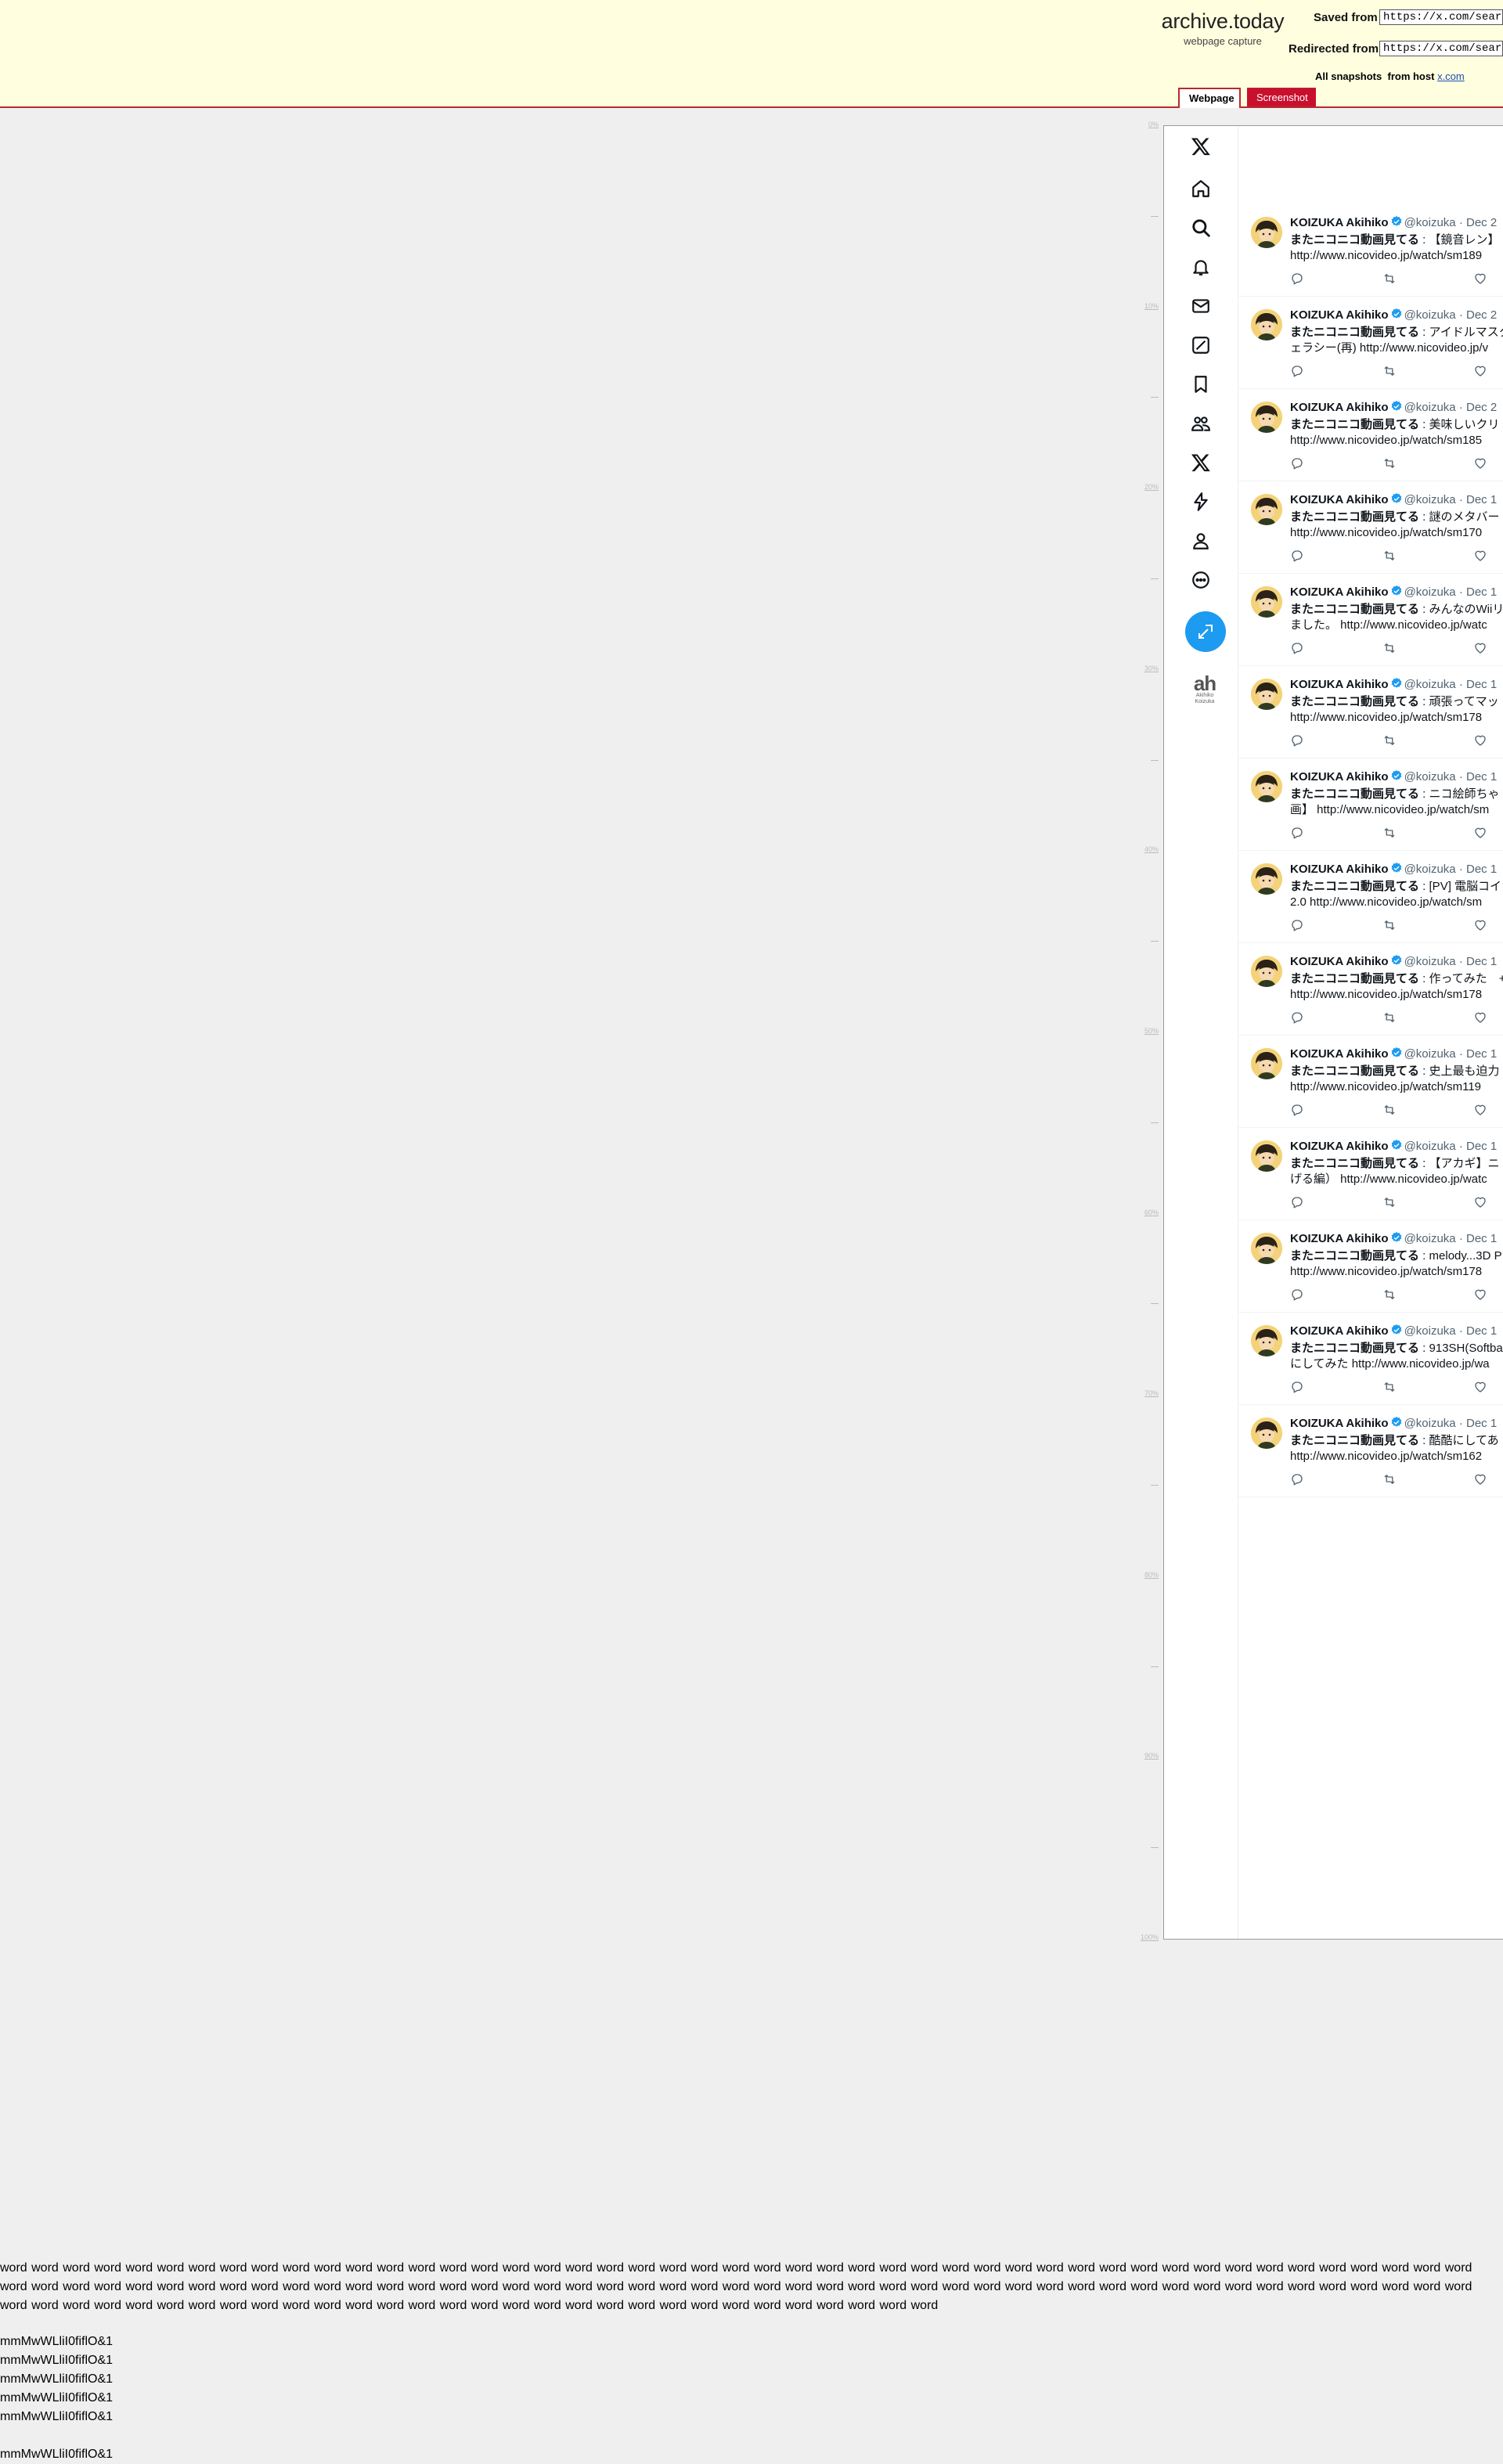  What do you see at coordinates (1143, 125) in the screenshot?
I see `ruler-label: 0%` at bounding box center [1143, 125].